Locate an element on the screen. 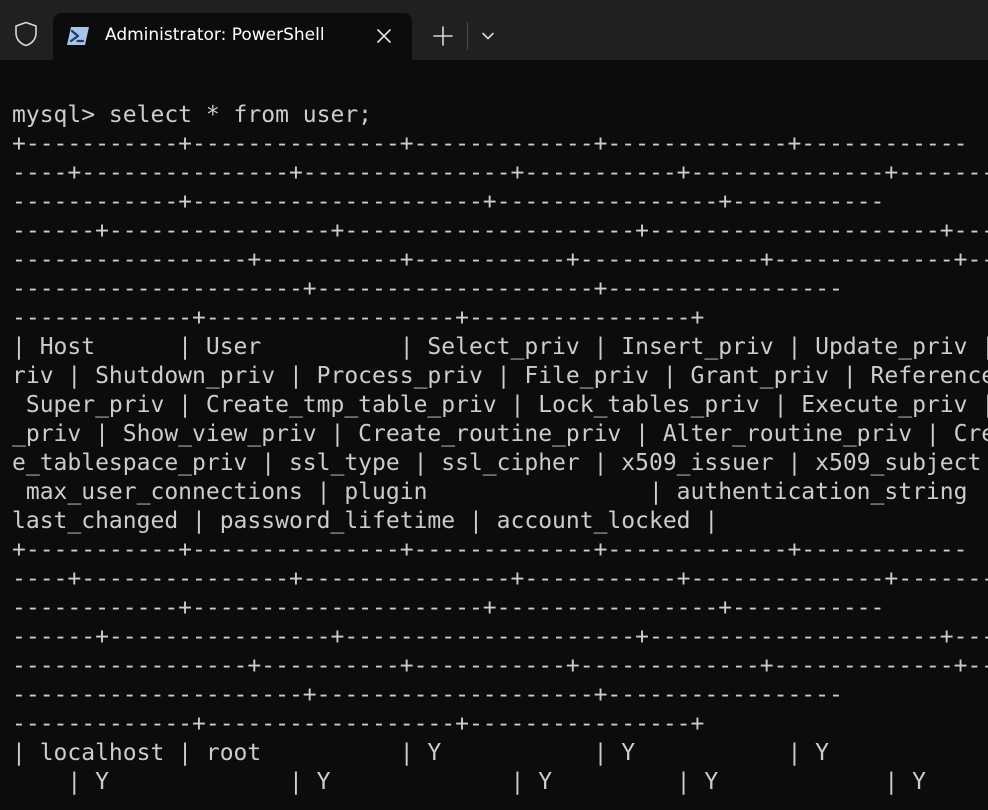  title-bar: Administrator: PowerShell is located at coordinates (494, 30).